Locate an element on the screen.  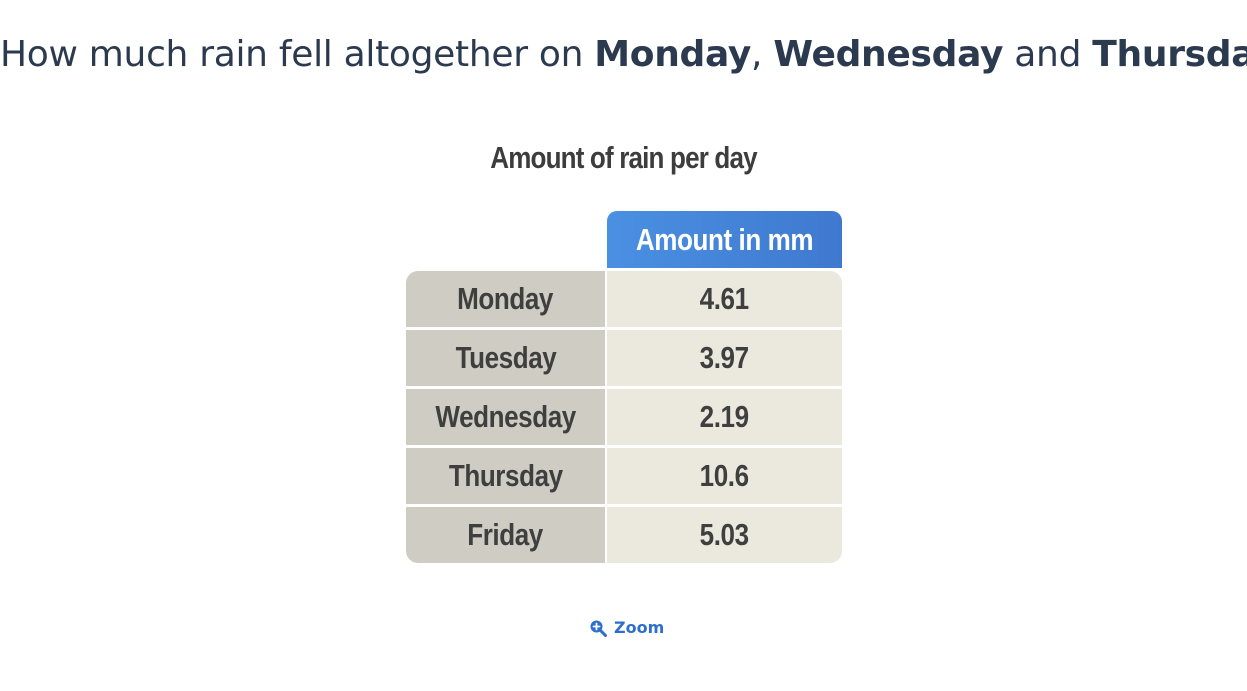
column-header-amount: Amount in mm is located at coordinates (724, 239).